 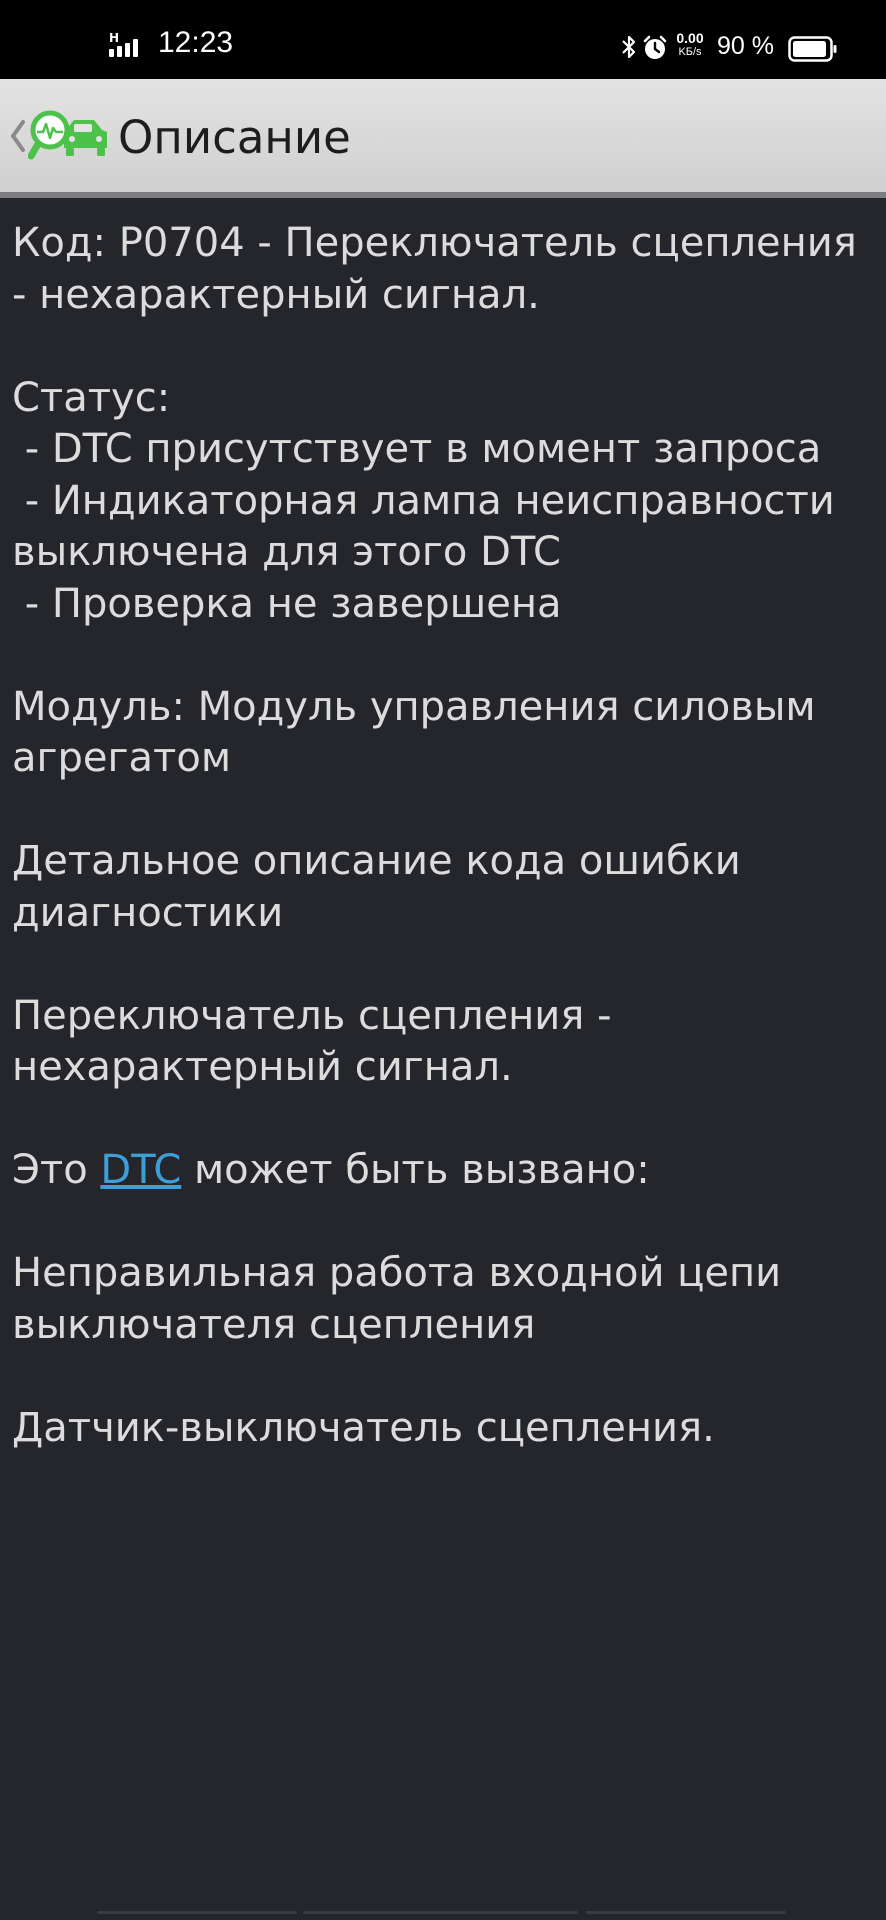 What do you see at coordinates (287, 603) in the screenshot?
I see `status-item: - Проверка не завершена` at bounding box center [287, 603].